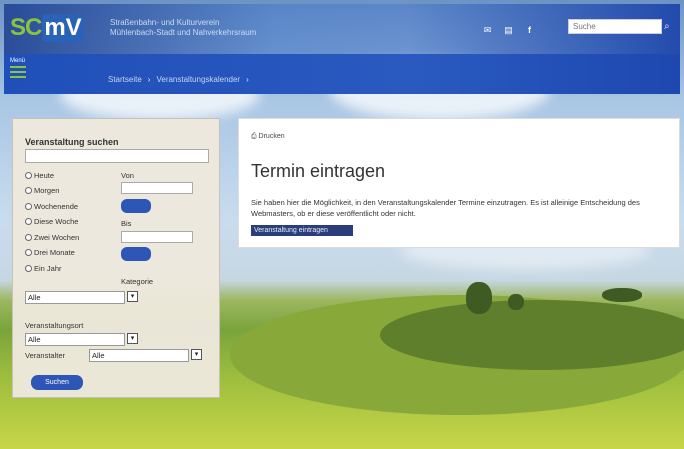 The image size is (684, 449). I want to click on event-search-title: Veranstaltung suchen, so click(72, 142).